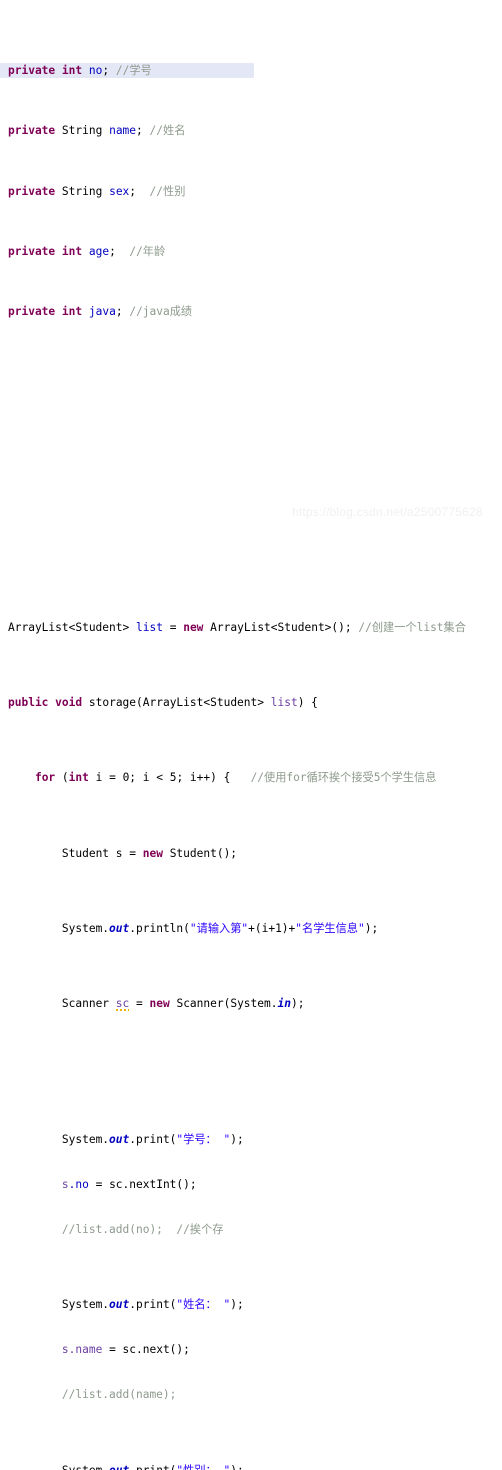  What do you see at coordinates (412, 627) in the screenshot?
I see `comment-create-list: //创建一个list集合` at bounding box center [412, 627].